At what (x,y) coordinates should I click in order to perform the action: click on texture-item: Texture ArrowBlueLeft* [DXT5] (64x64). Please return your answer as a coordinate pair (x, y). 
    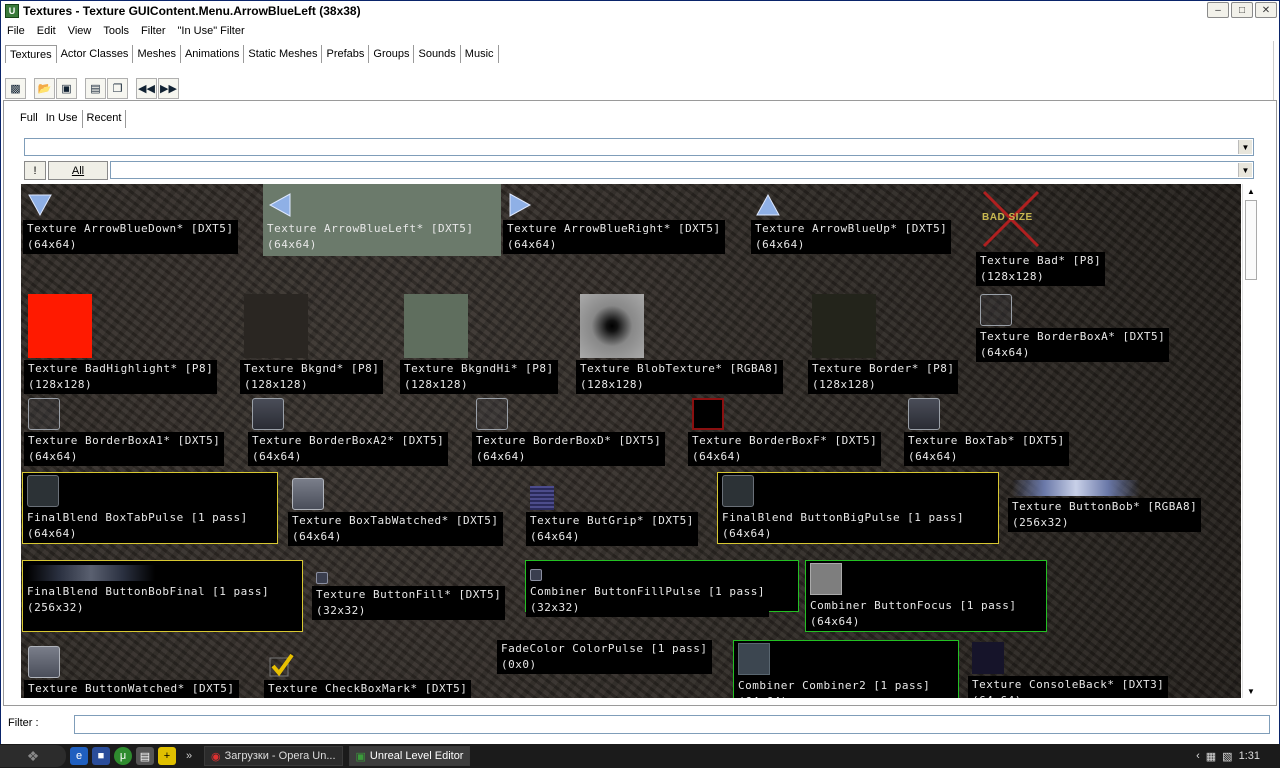
    Looking at the image, I should click on (382, 220).